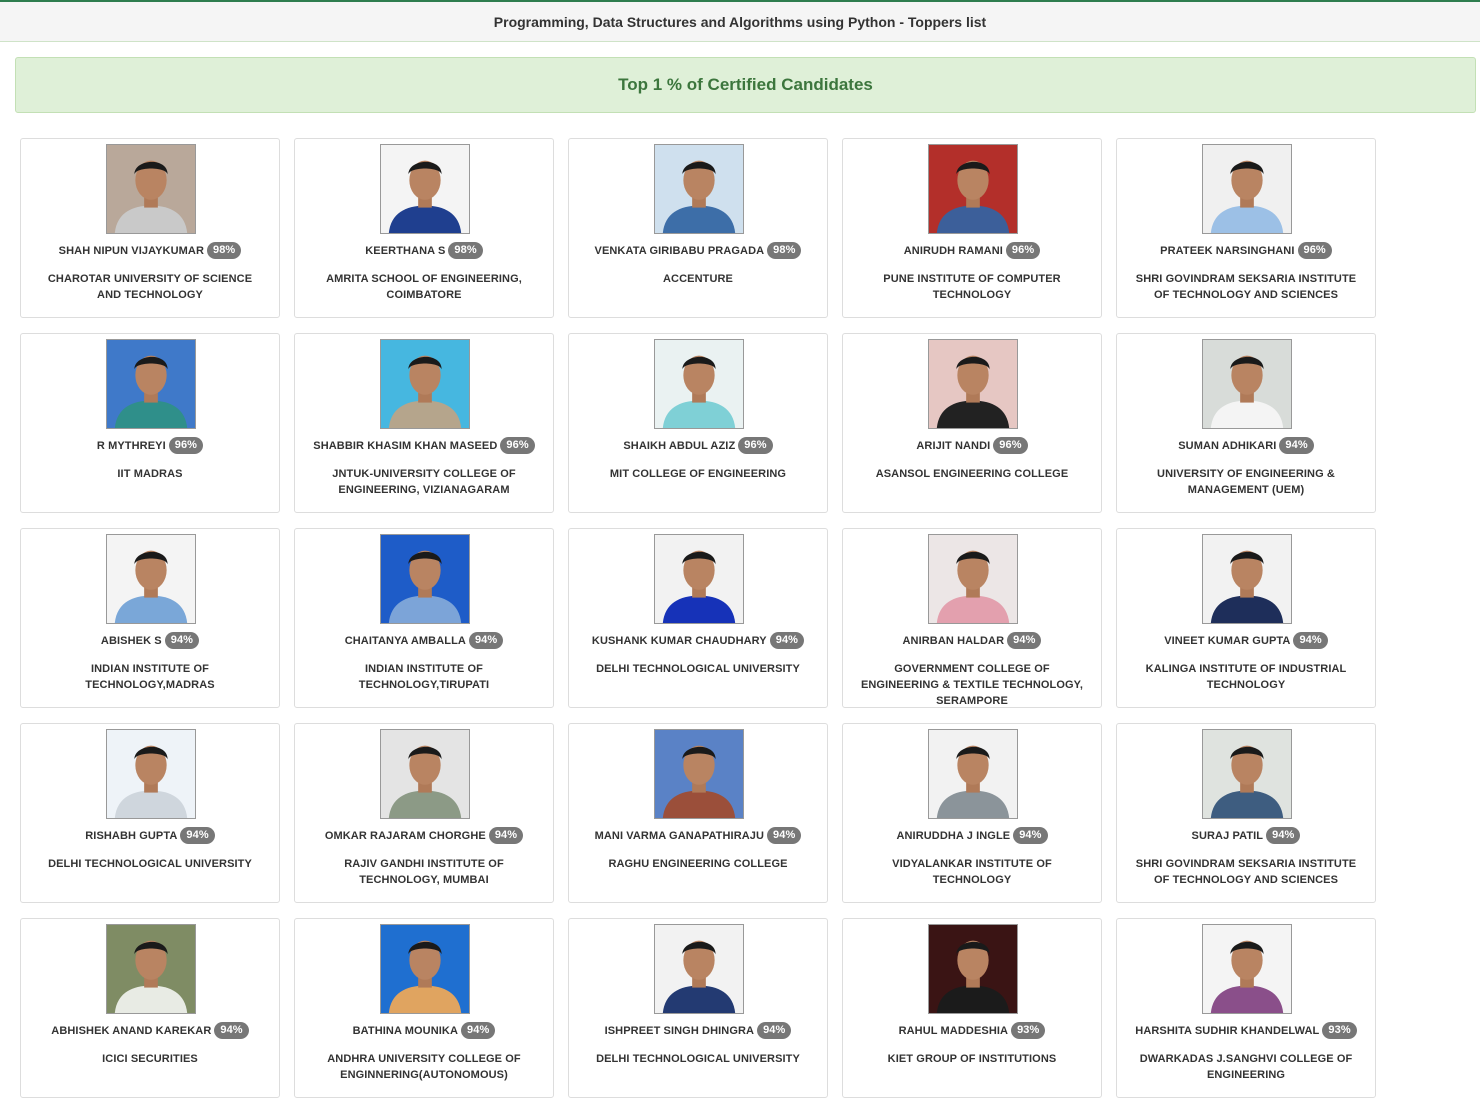 This screenshot has height=1111, width=1480. What do you see at coordinates (972, 1030) in the screenshot?
I see `topper-name-line: RAHUL MADDESHIA 93%` at bounding box center [972, 1030].